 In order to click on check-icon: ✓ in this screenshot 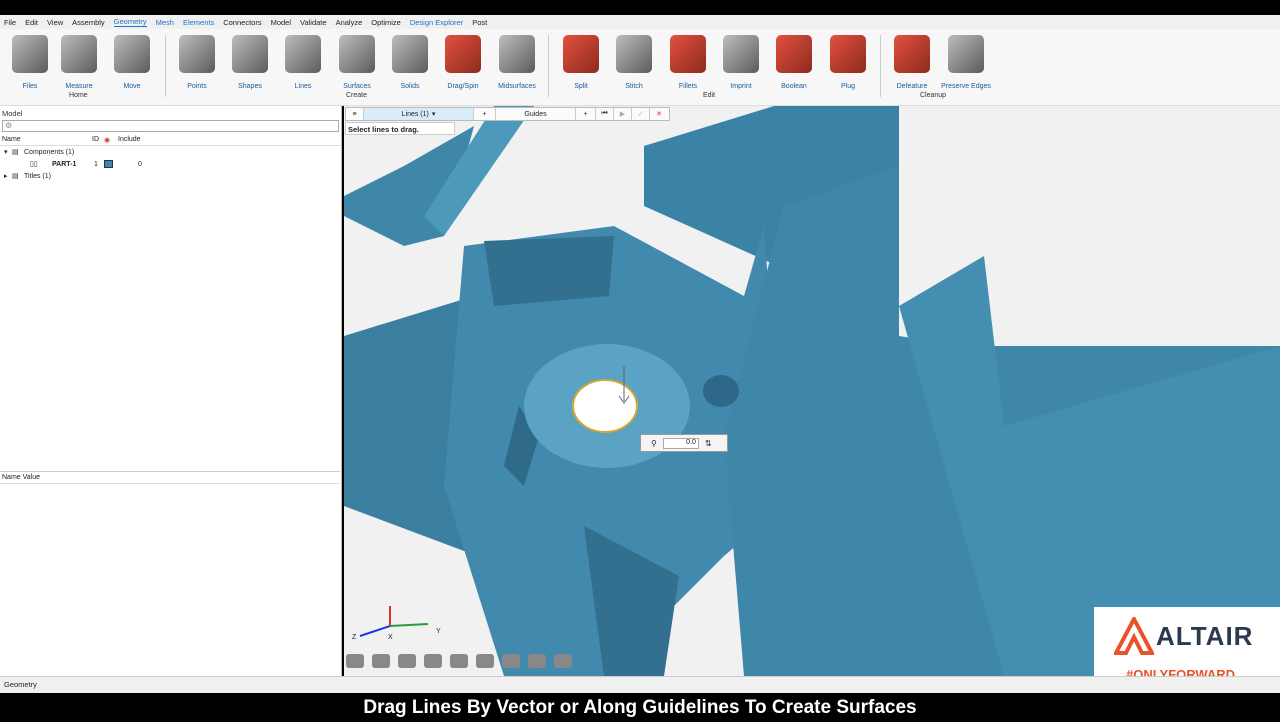, I will do `click(641, 114)`.